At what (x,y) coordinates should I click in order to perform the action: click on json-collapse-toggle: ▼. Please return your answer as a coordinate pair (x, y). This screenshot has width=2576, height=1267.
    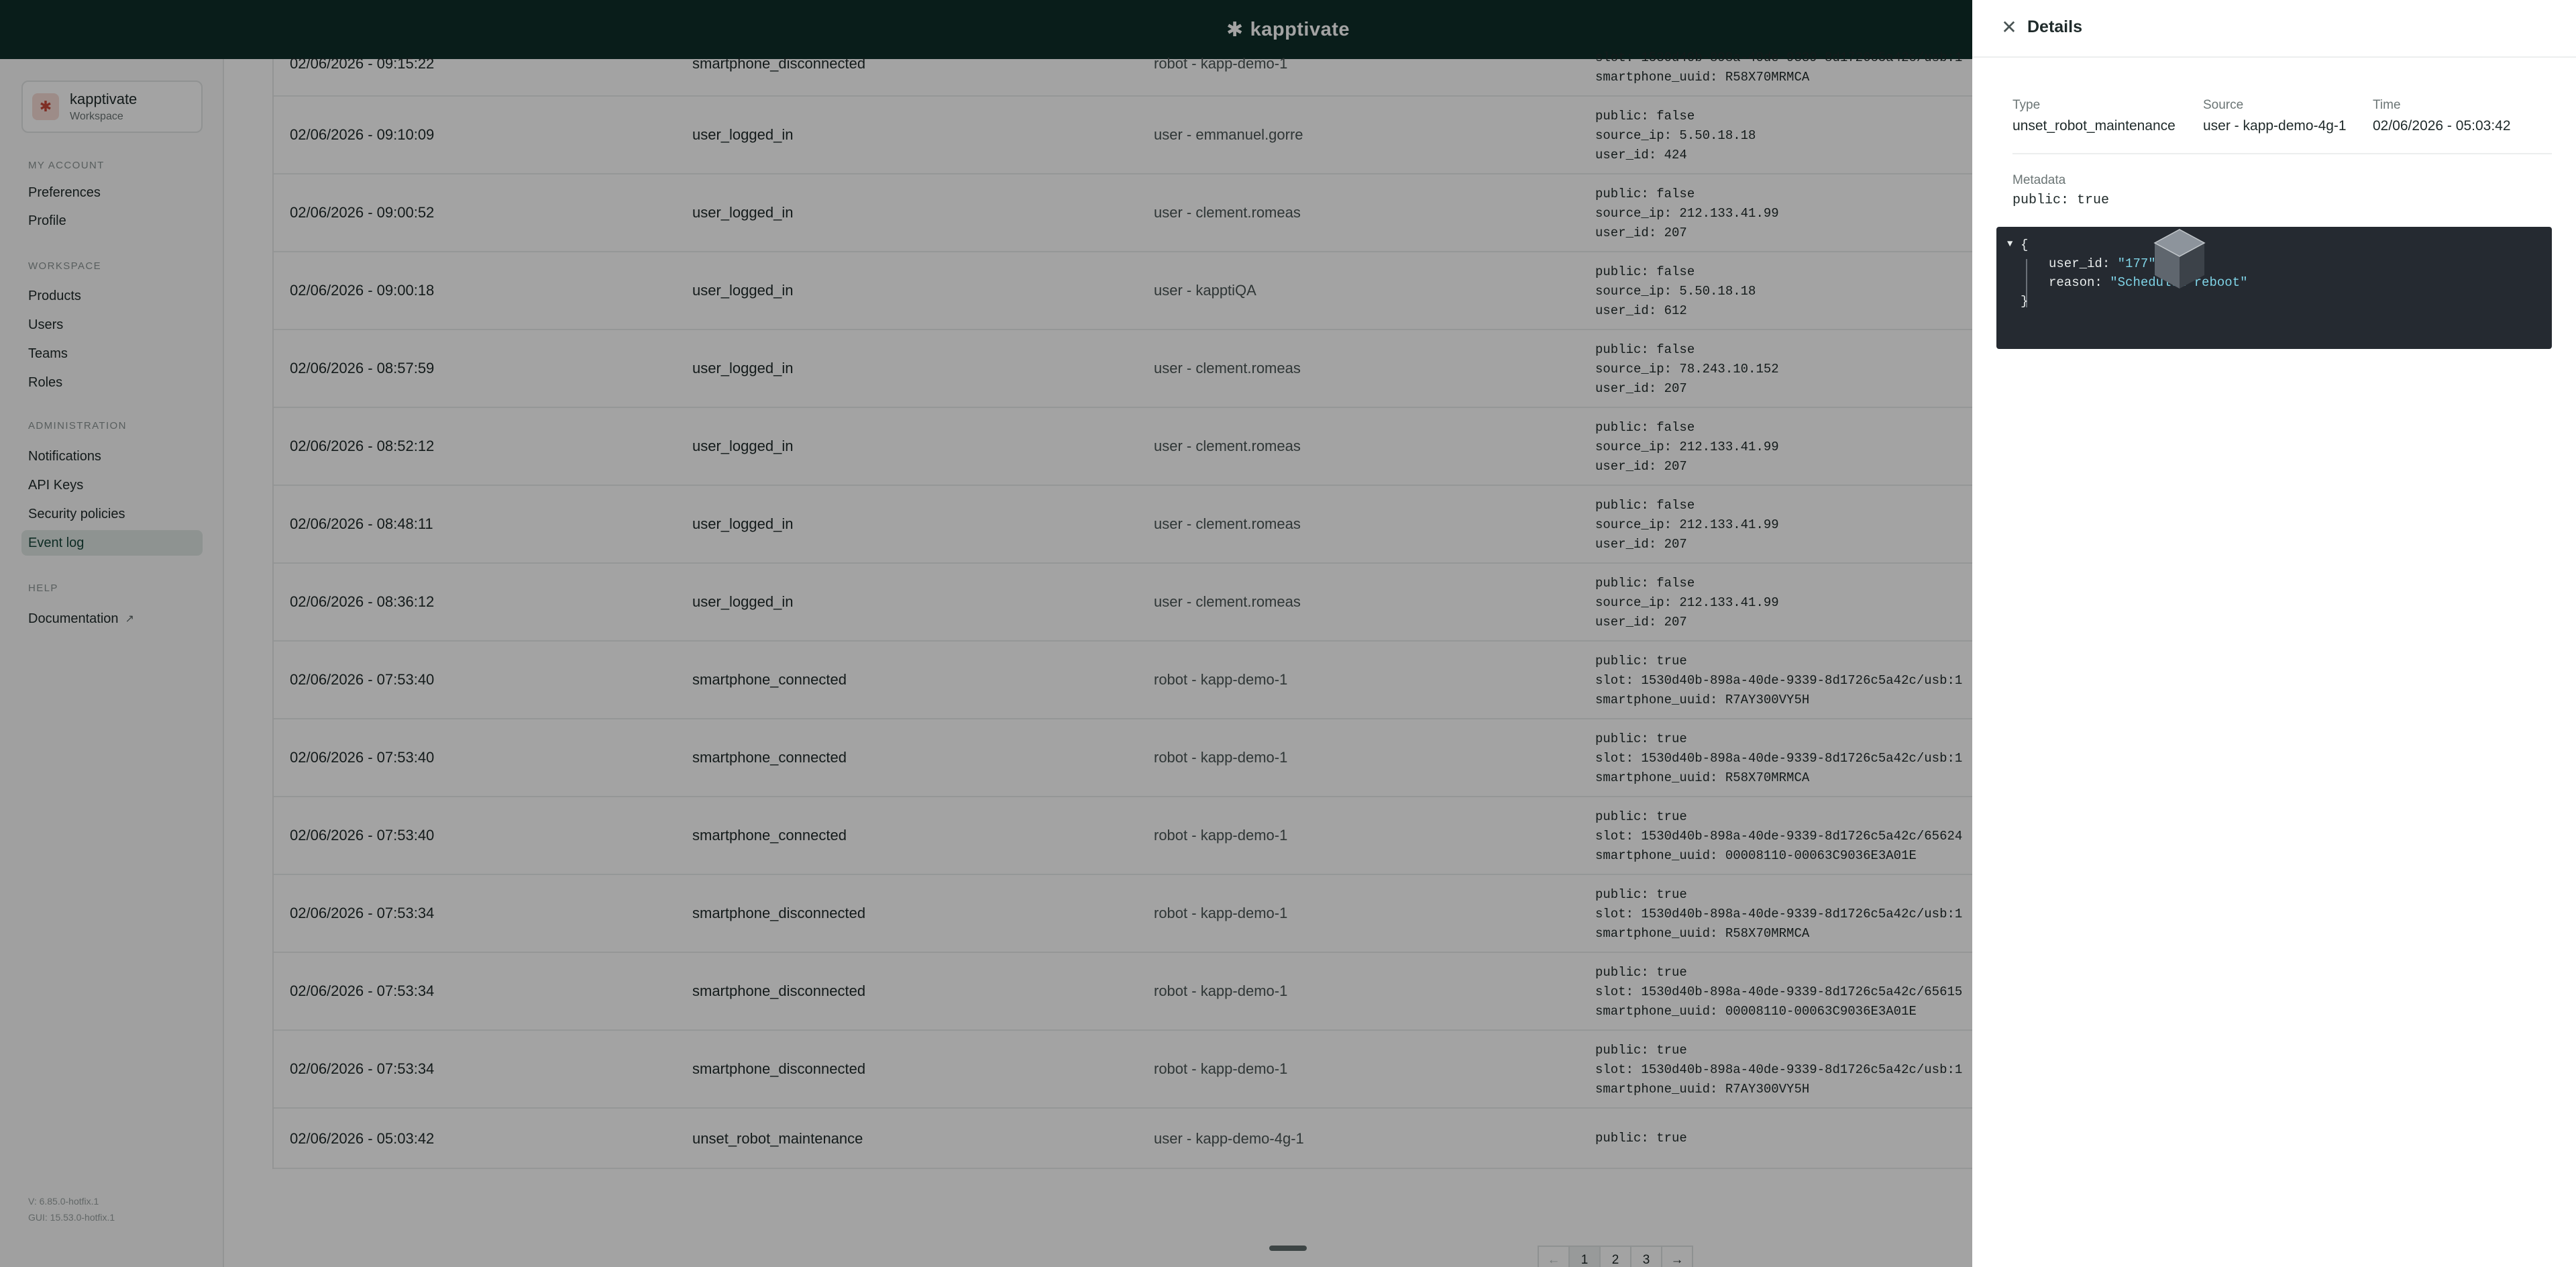
    Looking at the image, I should click on (2009, 244).